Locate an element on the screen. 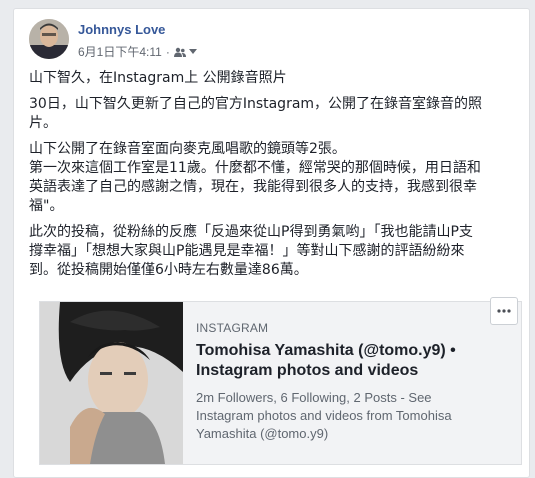 This screenshot has width=535, height=478. post-paragraph: 山下智久，在Instagram上 公開錄音照片 is located at coordinates (271, 78).